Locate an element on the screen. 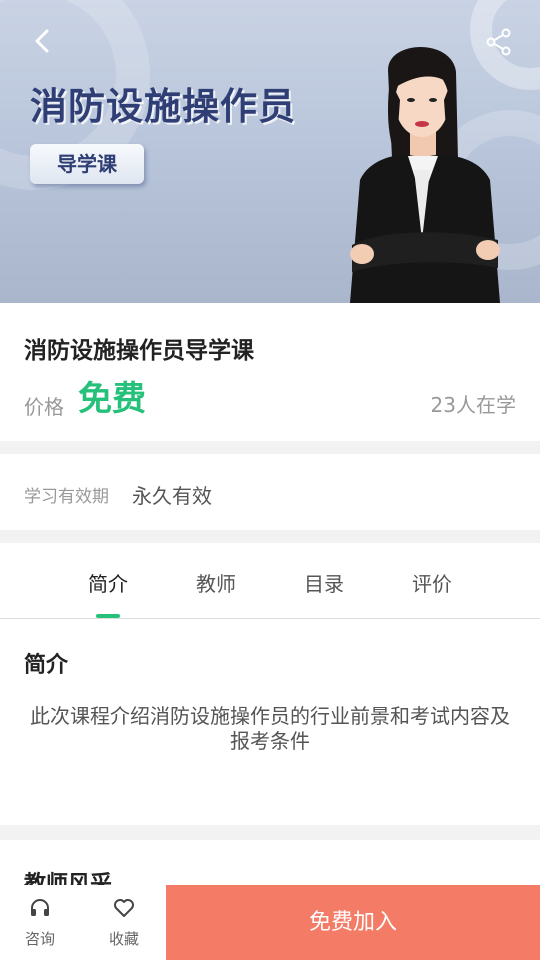 The width and height of the screenshot is (540, 960). instructor-photo is located at coordinates (425, 175).